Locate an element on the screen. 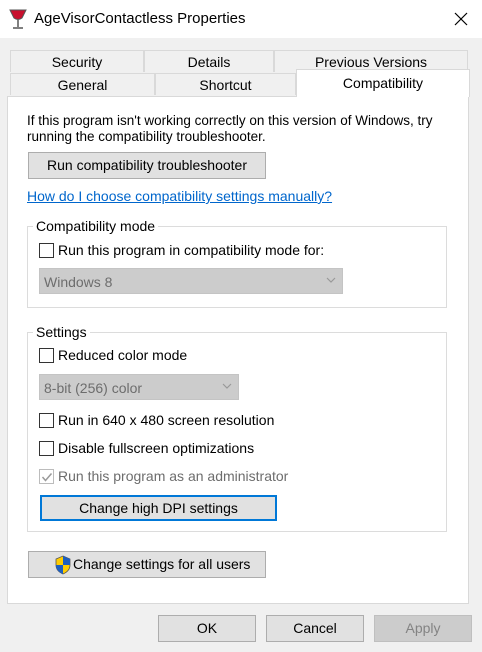  checkmark-icon is located at coordinates (47, 477).